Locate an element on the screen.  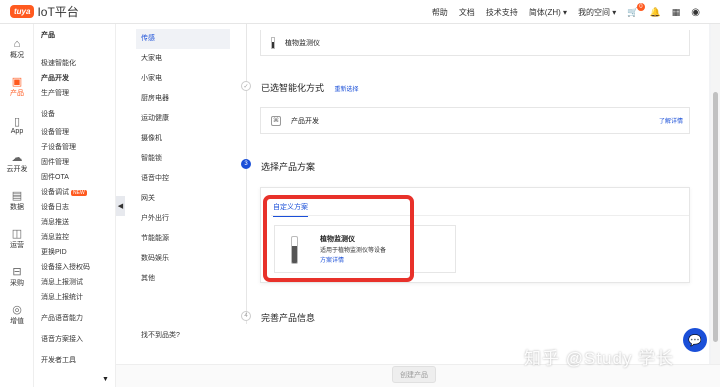
subnav-group-voice: 产品语音能力 is located at coordinates (62, 318).